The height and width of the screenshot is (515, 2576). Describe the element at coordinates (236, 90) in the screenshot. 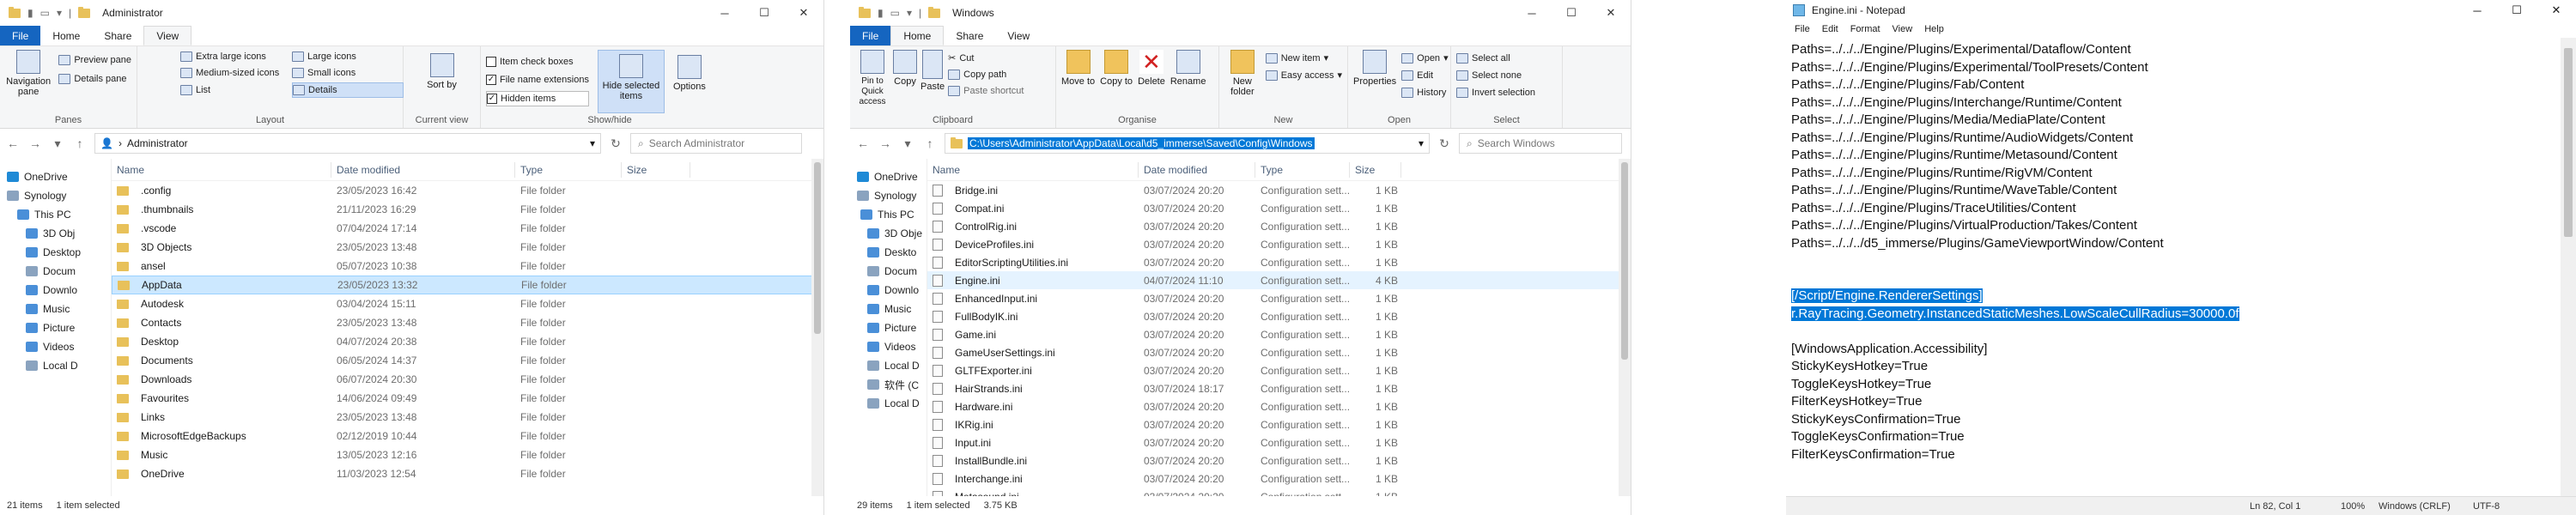

I see `layout-list: List` at that location.